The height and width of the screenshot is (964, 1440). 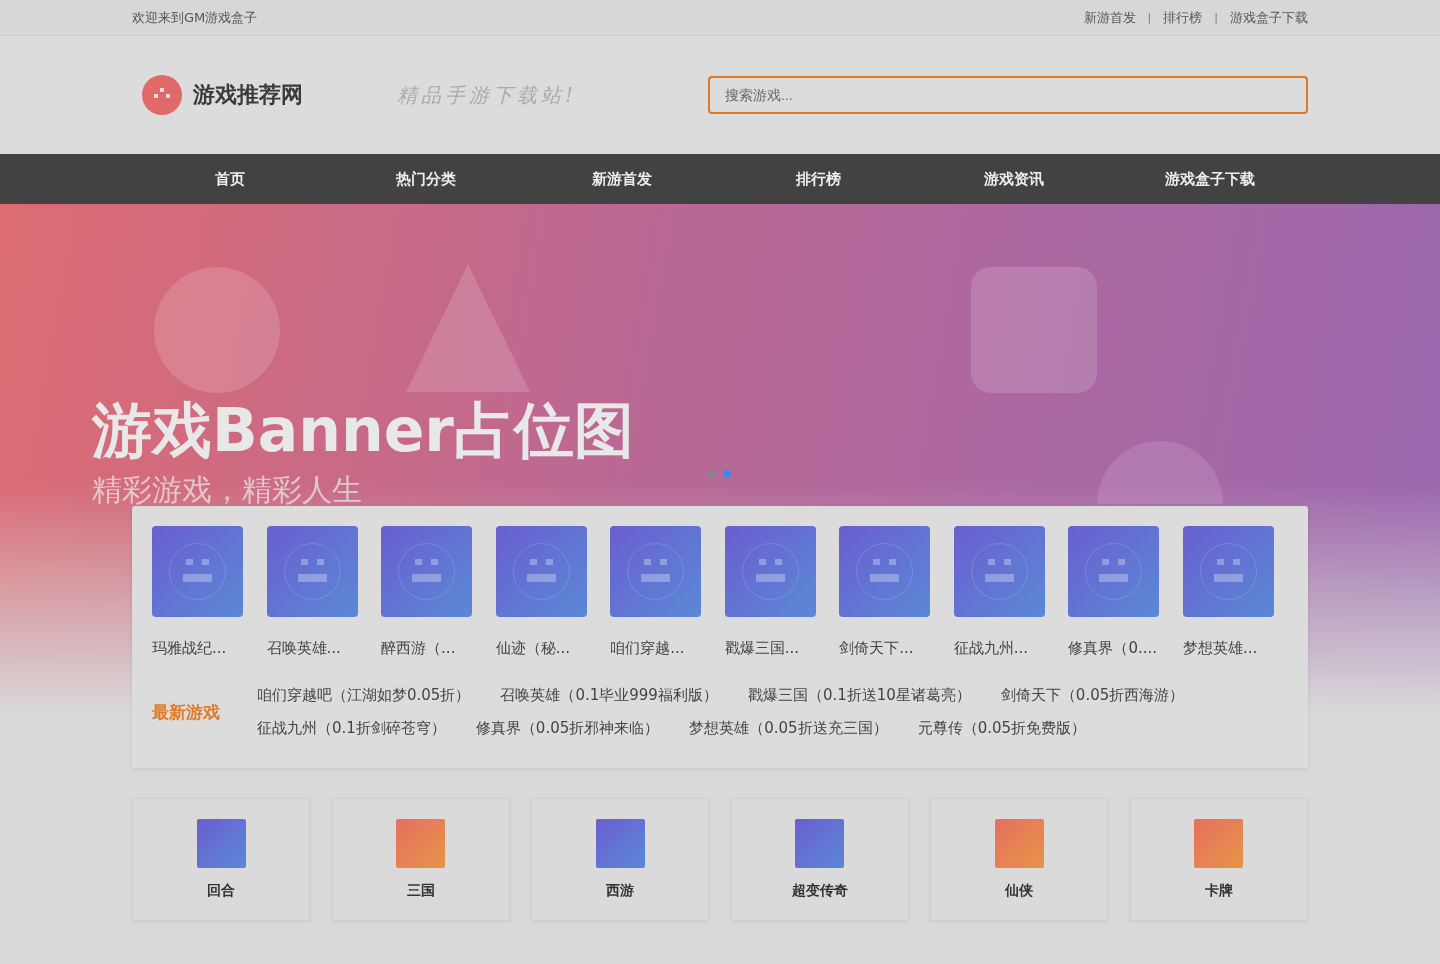 What do you see at coordinates (364, 695) in the screenshot?
I see `game-link: 咱们穿越吧（江湖如梦0.05折）` at bounding box center [364, 695].